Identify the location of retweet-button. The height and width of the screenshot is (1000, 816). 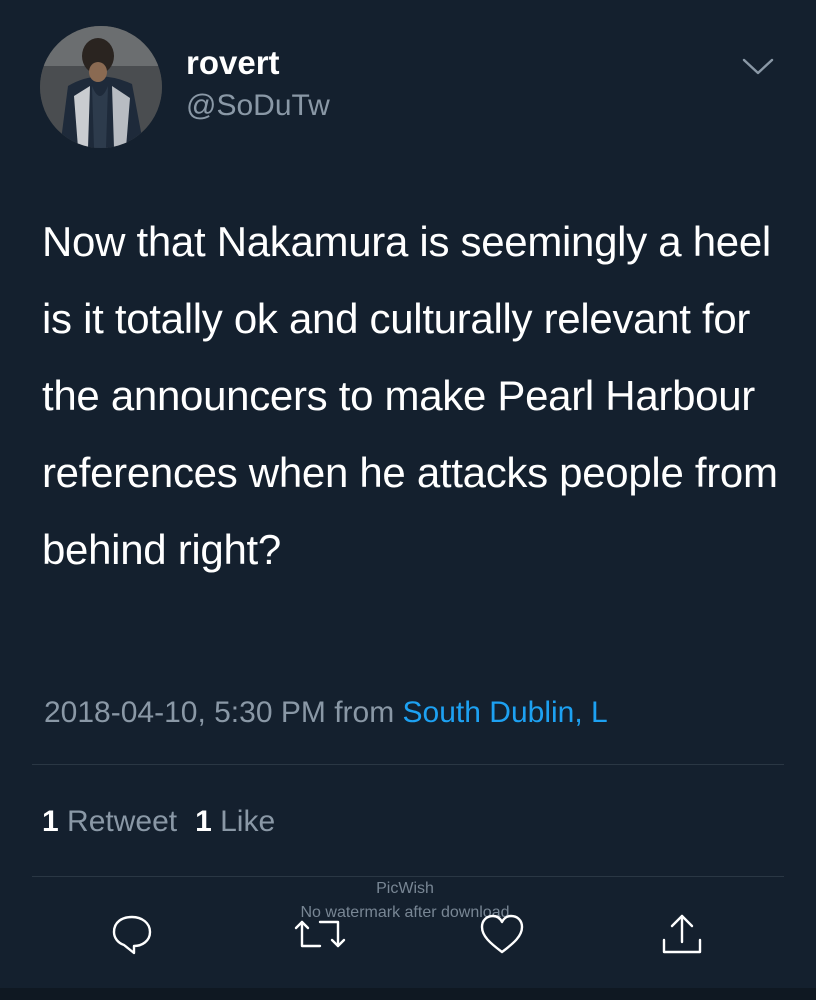
(320, 934).